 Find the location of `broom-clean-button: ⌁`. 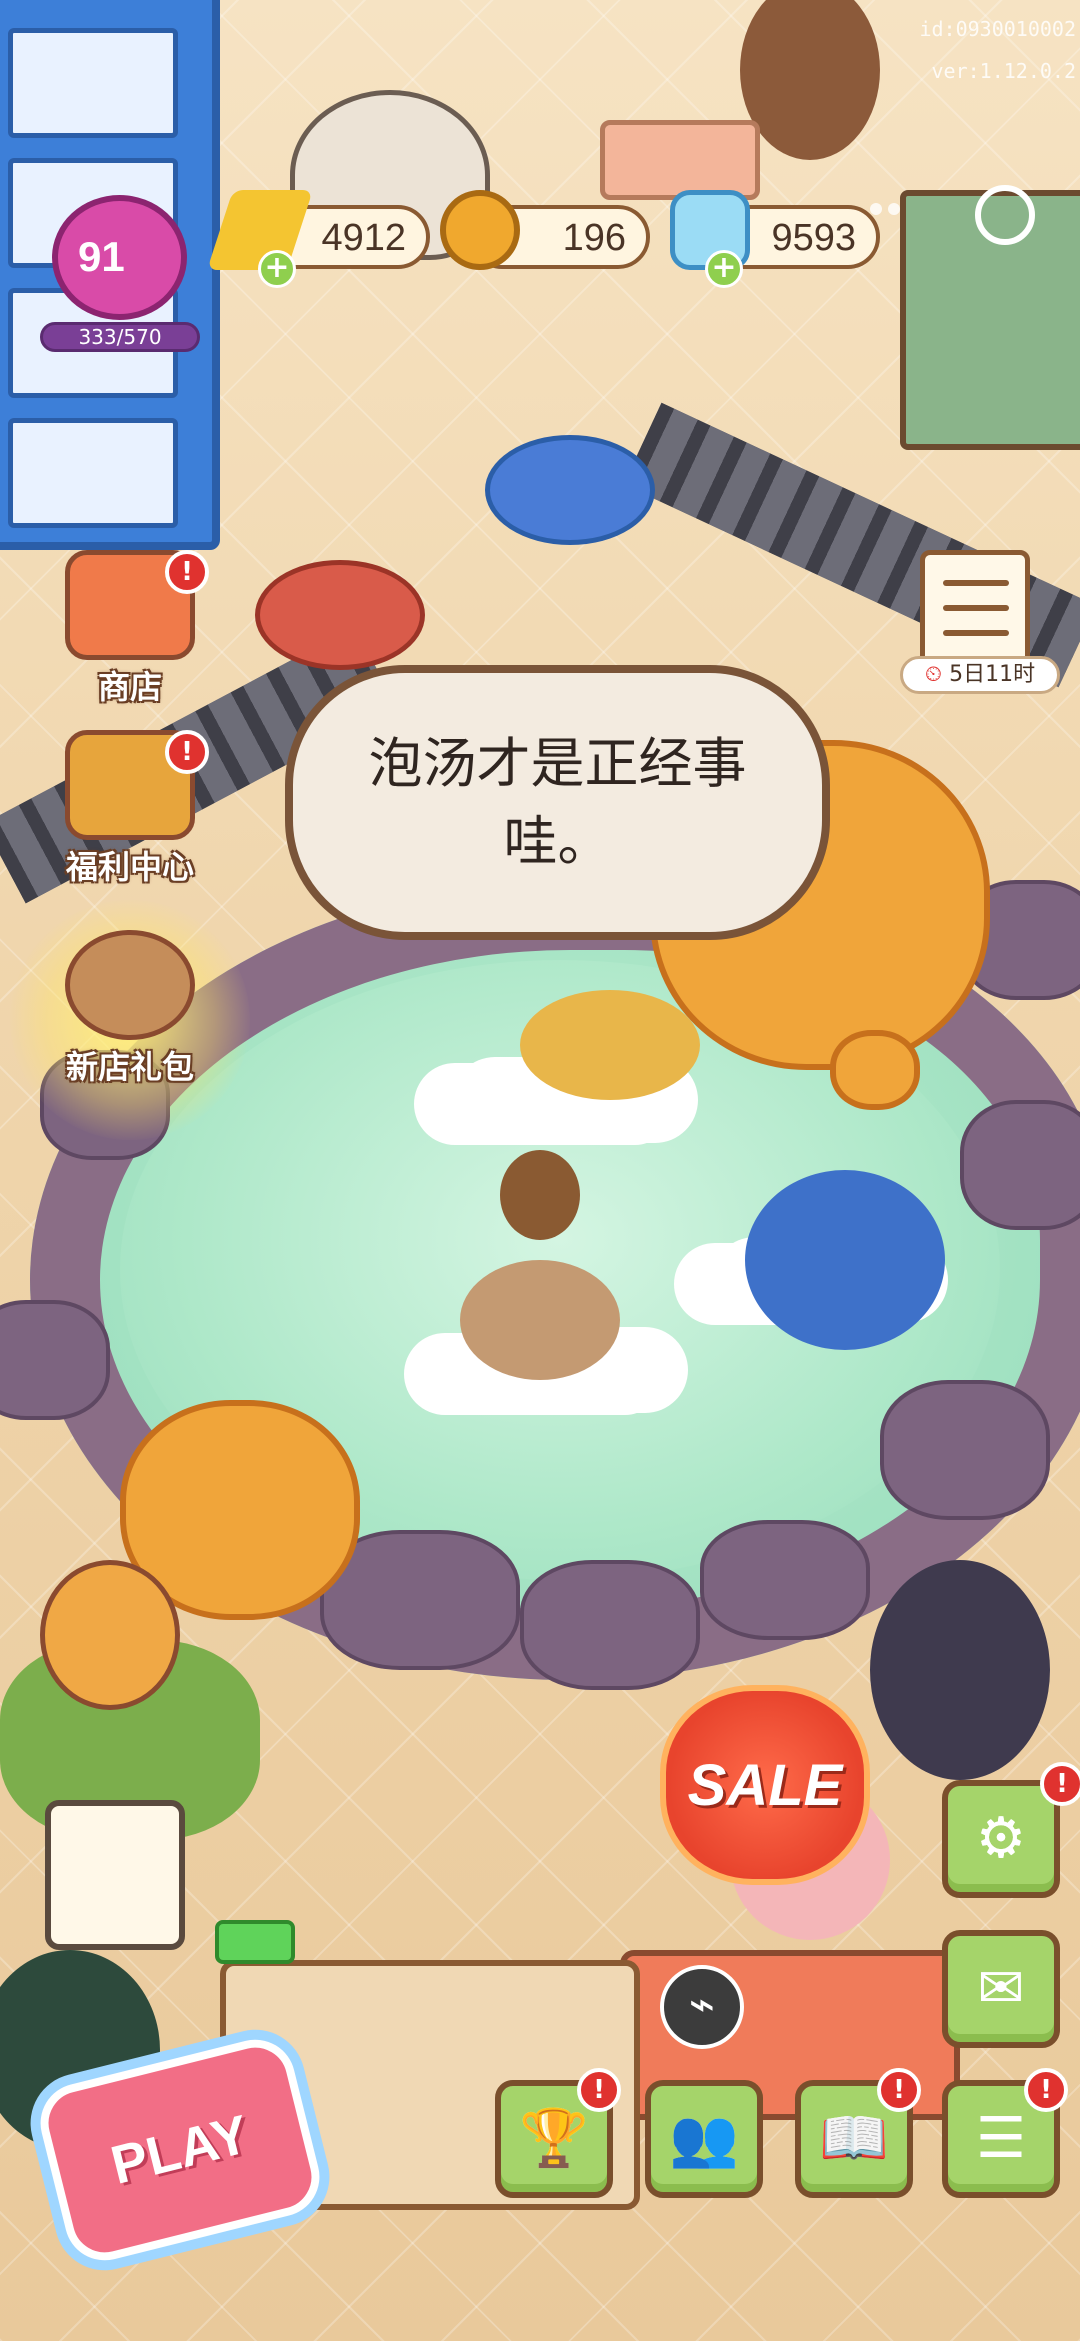

broom-clean-button: ⌁ is located at coordinates (702, 2007).